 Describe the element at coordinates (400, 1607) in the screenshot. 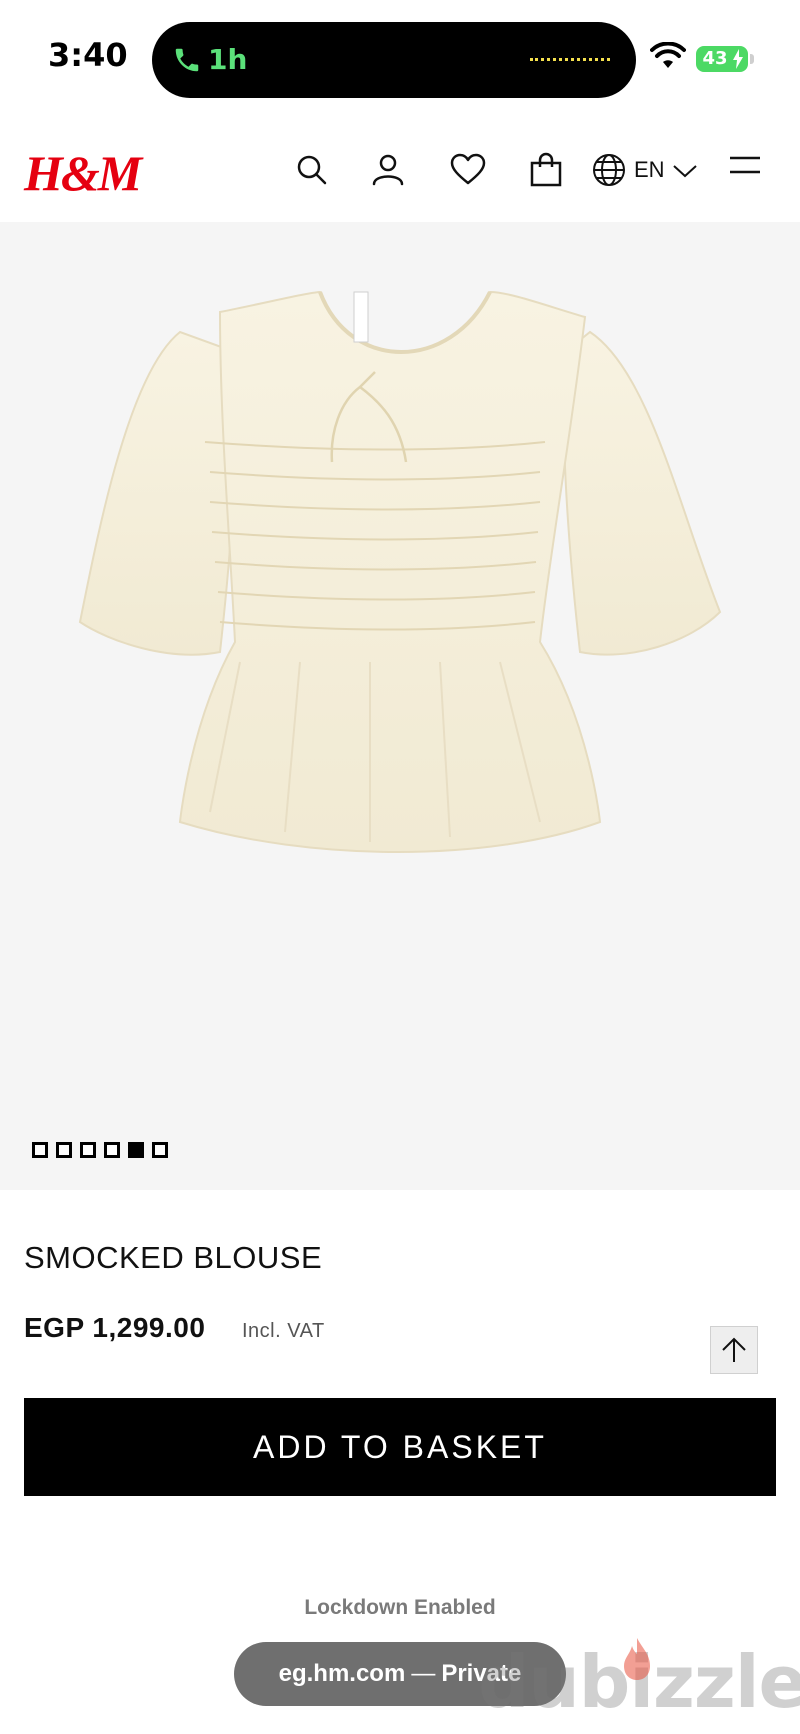

I see `lockdown-label: Lockdown Enabled` at that location.